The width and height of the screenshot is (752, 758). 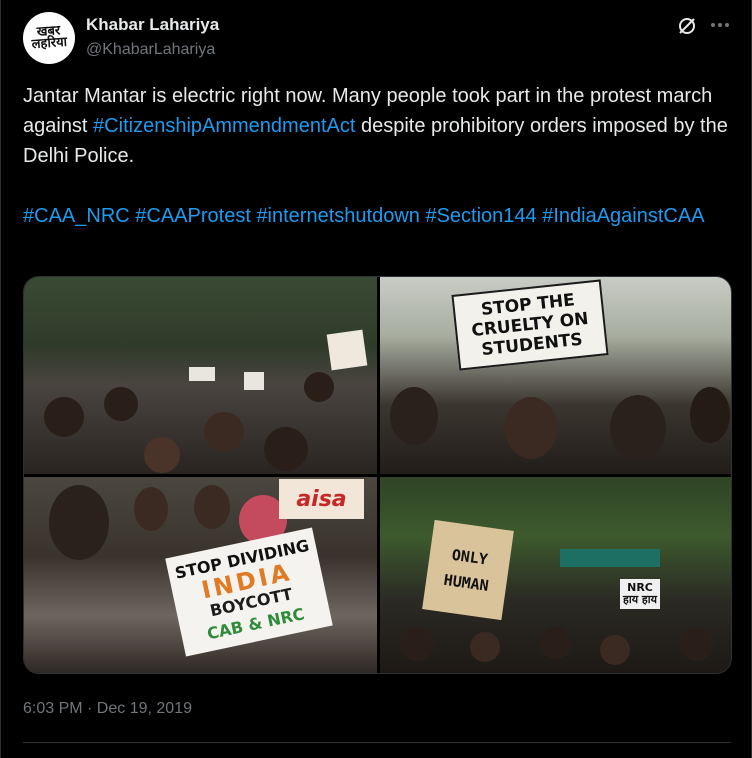 I want to click on grok-icon, so click(x=687, y=26).